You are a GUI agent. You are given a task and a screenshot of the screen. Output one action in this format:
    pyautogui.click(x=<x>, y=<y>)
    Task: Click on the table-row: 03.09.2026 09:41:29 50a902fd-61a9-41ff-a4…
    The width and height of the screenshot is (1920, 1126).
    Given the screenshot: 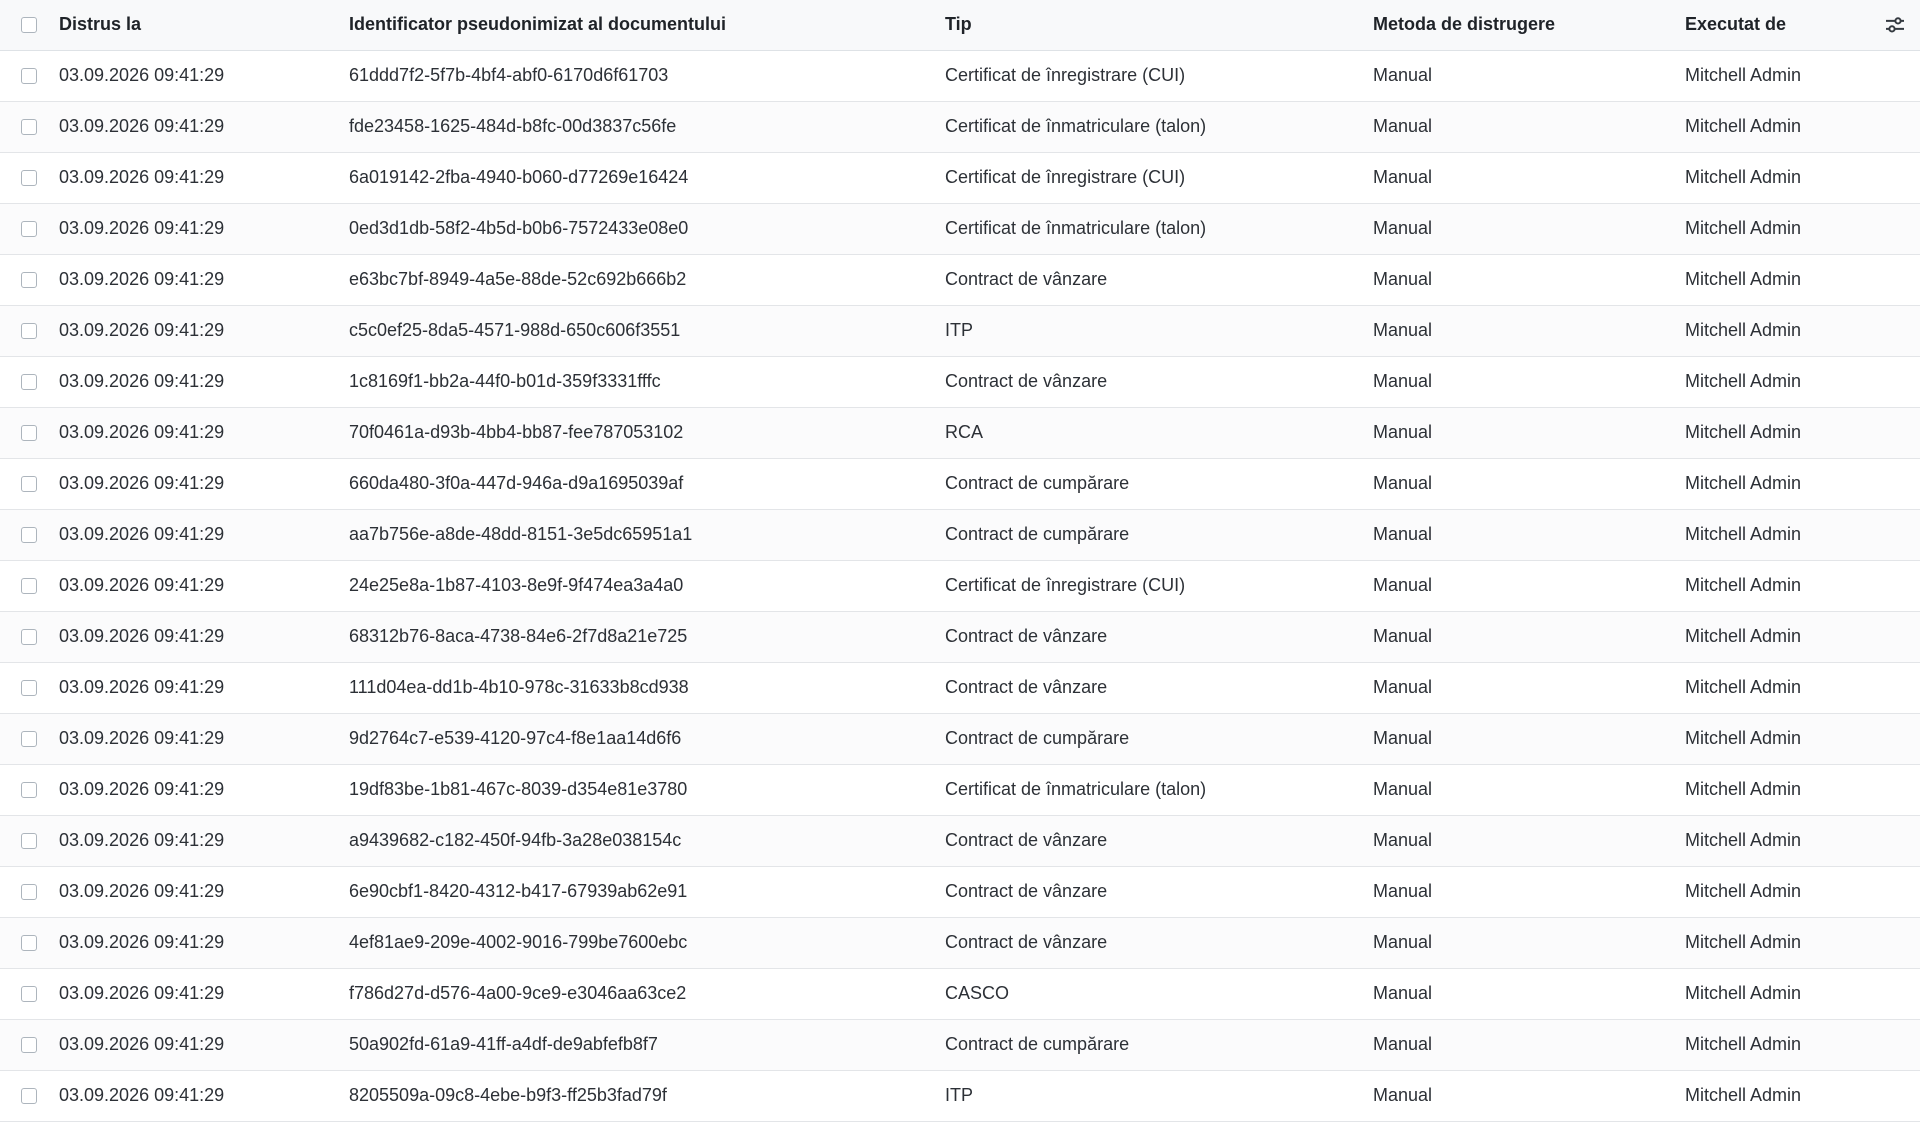 What is the action you would take?
    pyautogui.click(x=960, y=1045)
    